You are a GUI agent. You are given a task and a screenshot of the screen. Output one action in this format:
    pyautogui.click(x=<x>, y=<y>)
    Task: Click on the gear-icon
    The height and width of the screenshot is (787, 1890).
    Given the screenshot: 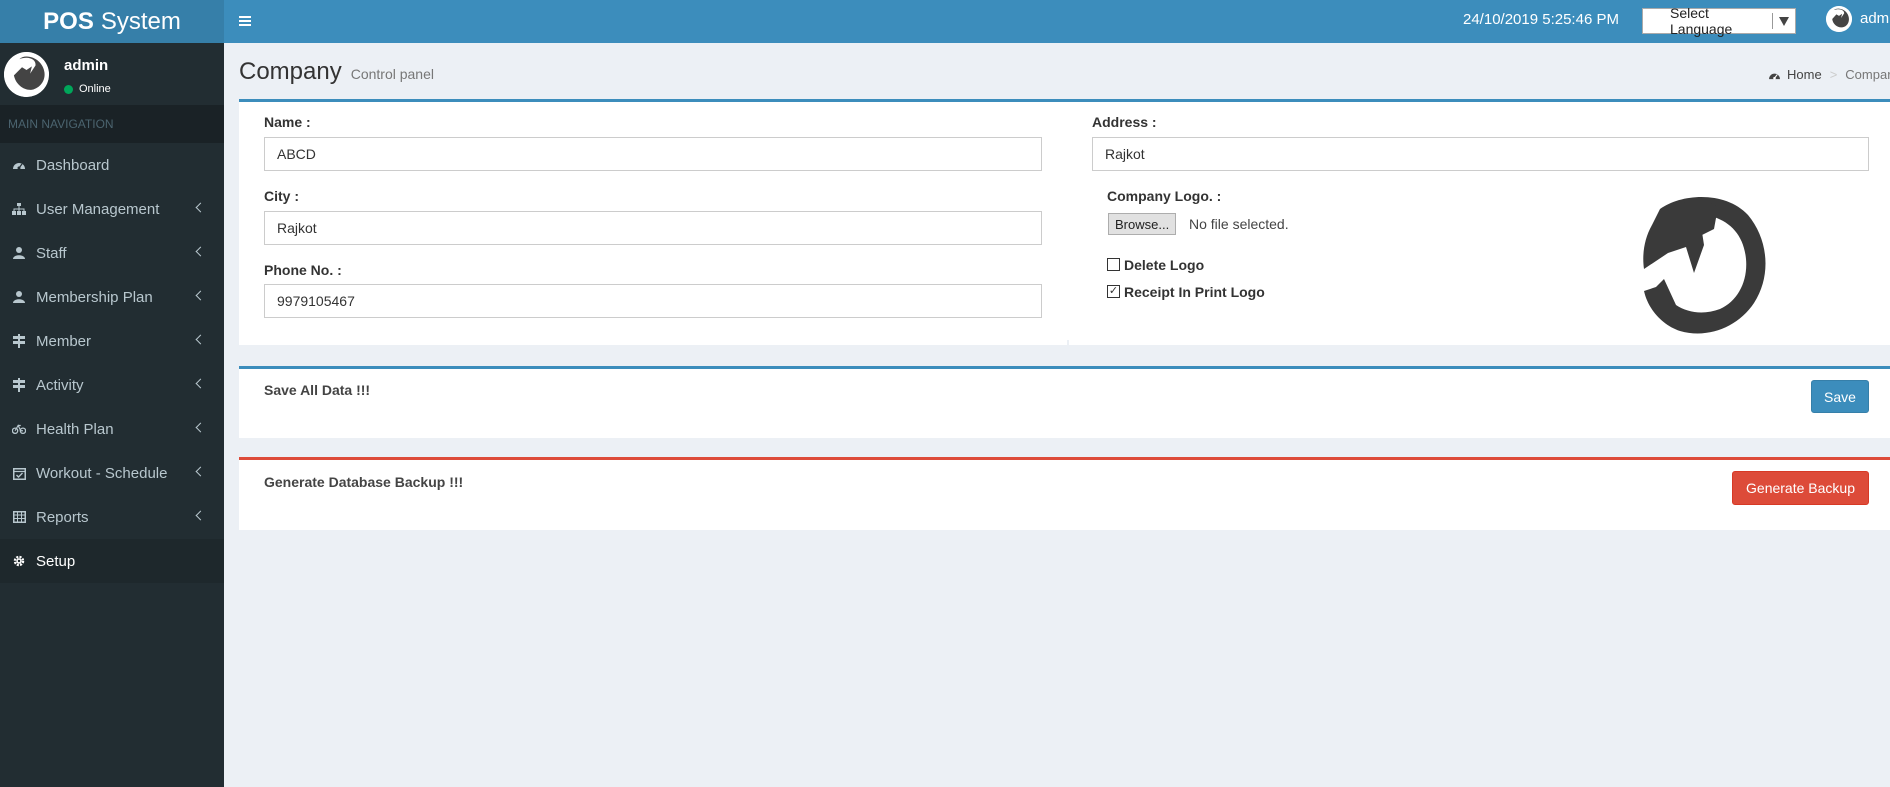 What is the action you would take?
    pyautogui.click(x=19, y=561)
    